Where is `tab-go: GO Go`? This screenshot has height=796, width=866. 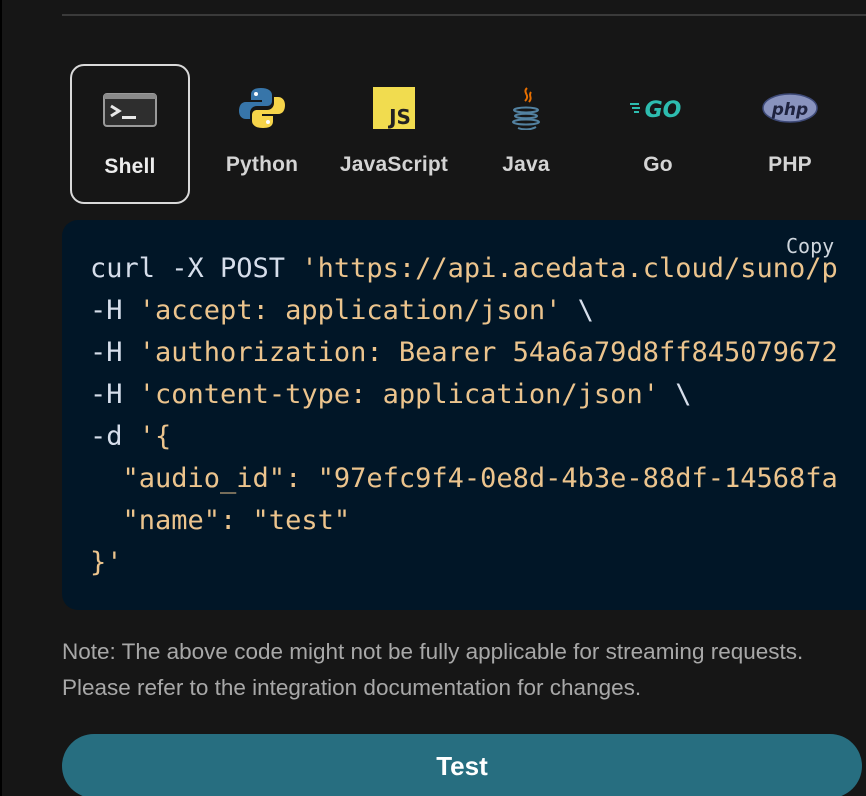 tab-go: GO Go is located at coordinates (658, 134).